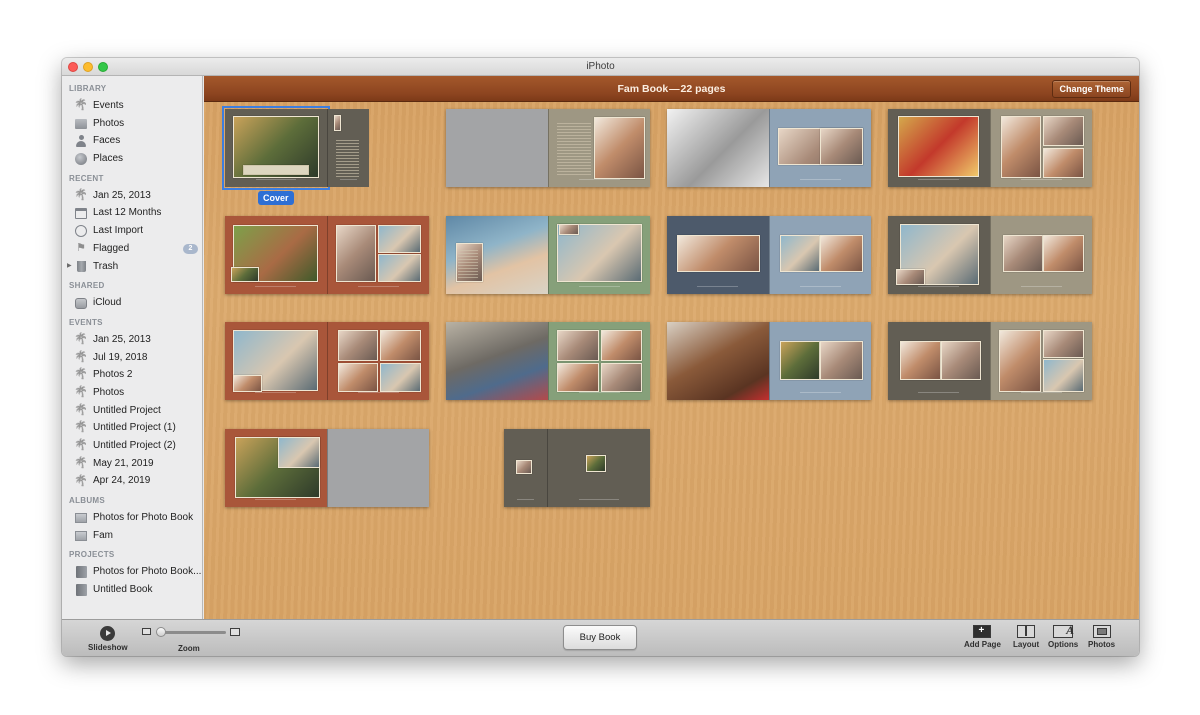 The height and width of the screenshot is (715, 1200). What do you see at coordinates (1091, 89) in the screenshot?
I see `change-theme-button: Change Theme` at bounding box center [1091, 89].